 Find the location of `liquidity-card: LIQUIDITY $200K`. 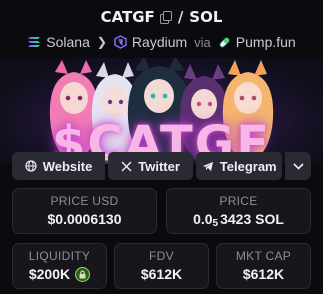

liquidity-card: LIQUIDITY $200K is located at coordinates (59, 266).